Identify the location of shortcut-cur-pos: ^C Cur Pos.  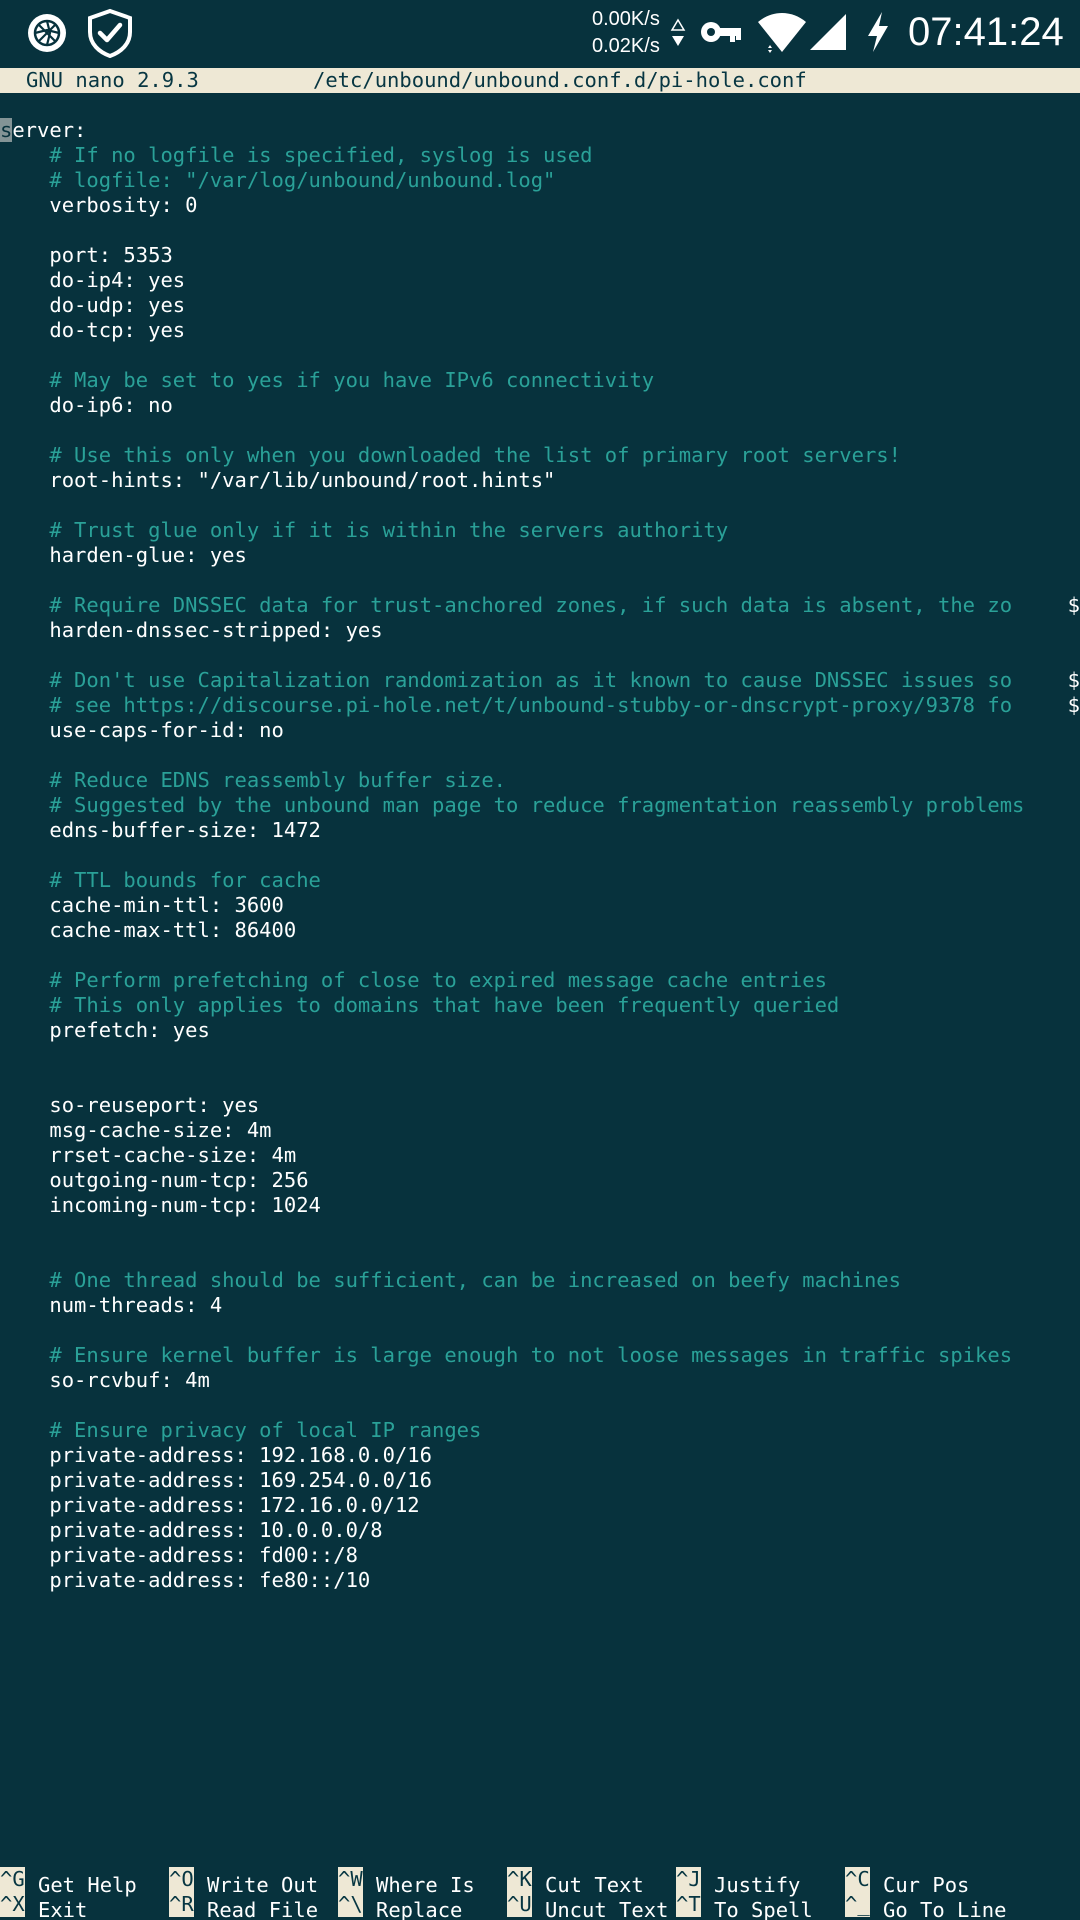
(907, 1882).